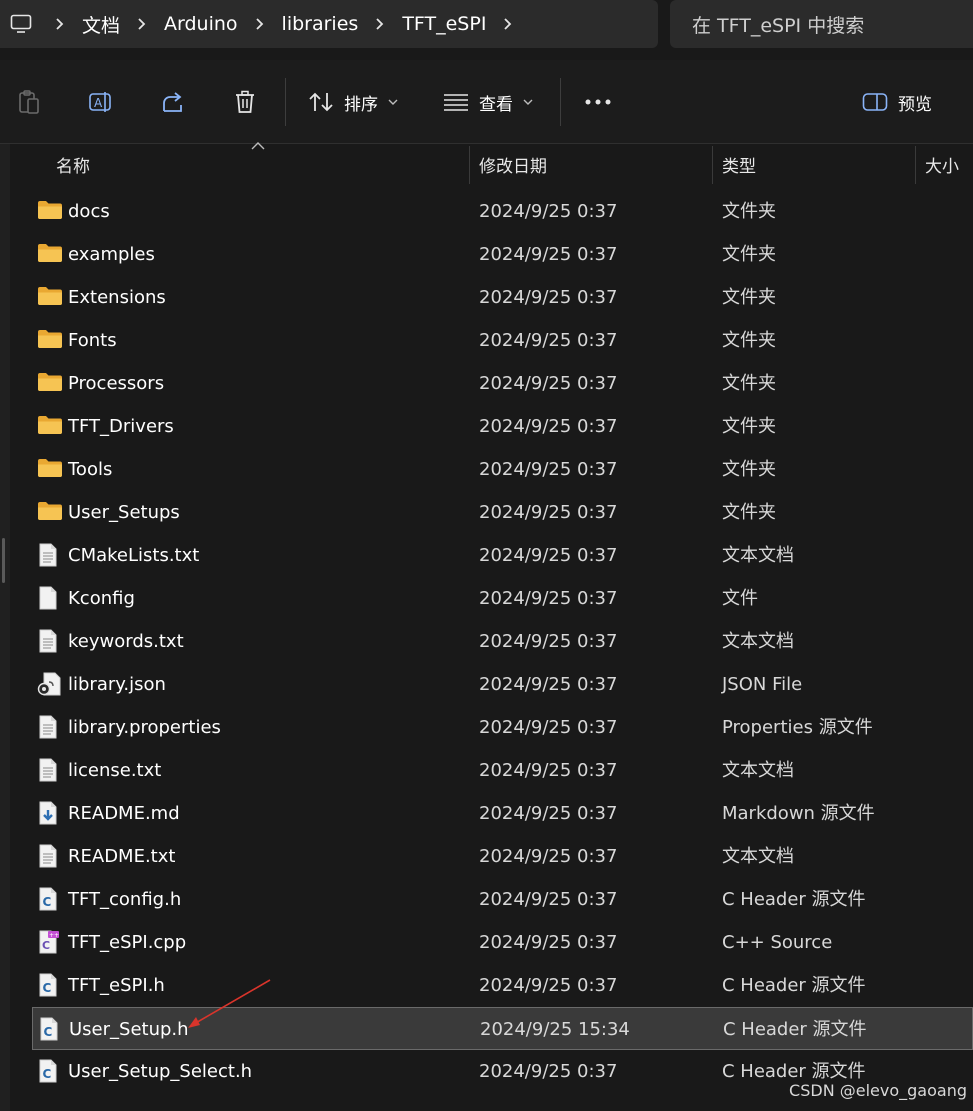 Image resolution: width=973 pixels, height=1111 pixels. What do you see at coordinates (502, 426) in the screenshot?
I see `file-row: TFT_Drivers 2024/9/25 0:37 文件夹` at bounding box center [502, 426].